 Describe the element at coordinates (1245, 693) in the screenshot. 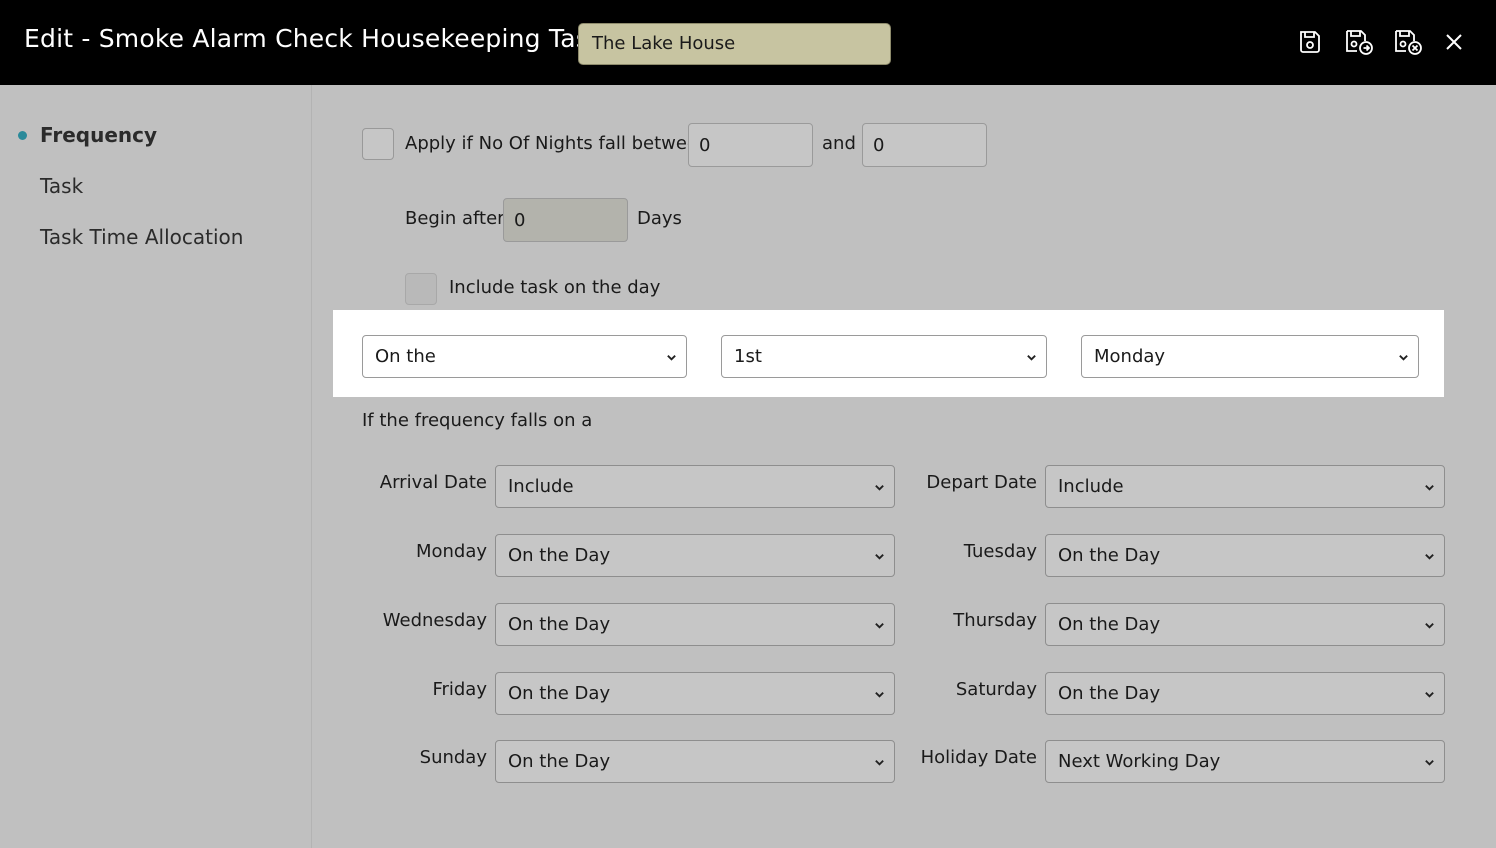

I see `saturday-select: On the Day` at that location.